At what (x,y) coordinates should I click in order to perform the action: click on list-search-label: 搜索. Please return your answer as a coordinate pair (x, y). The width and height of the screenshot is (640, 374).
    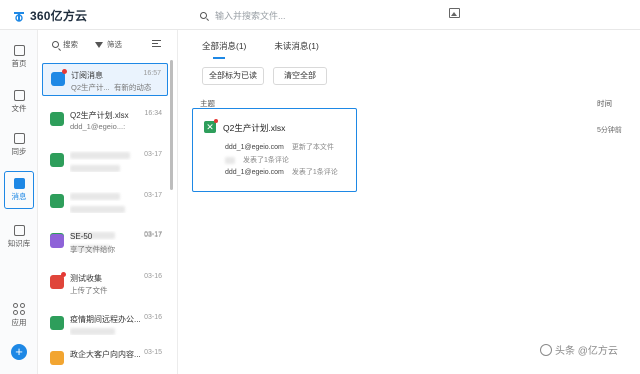
    Looking at the image, I should click on (70, 44).